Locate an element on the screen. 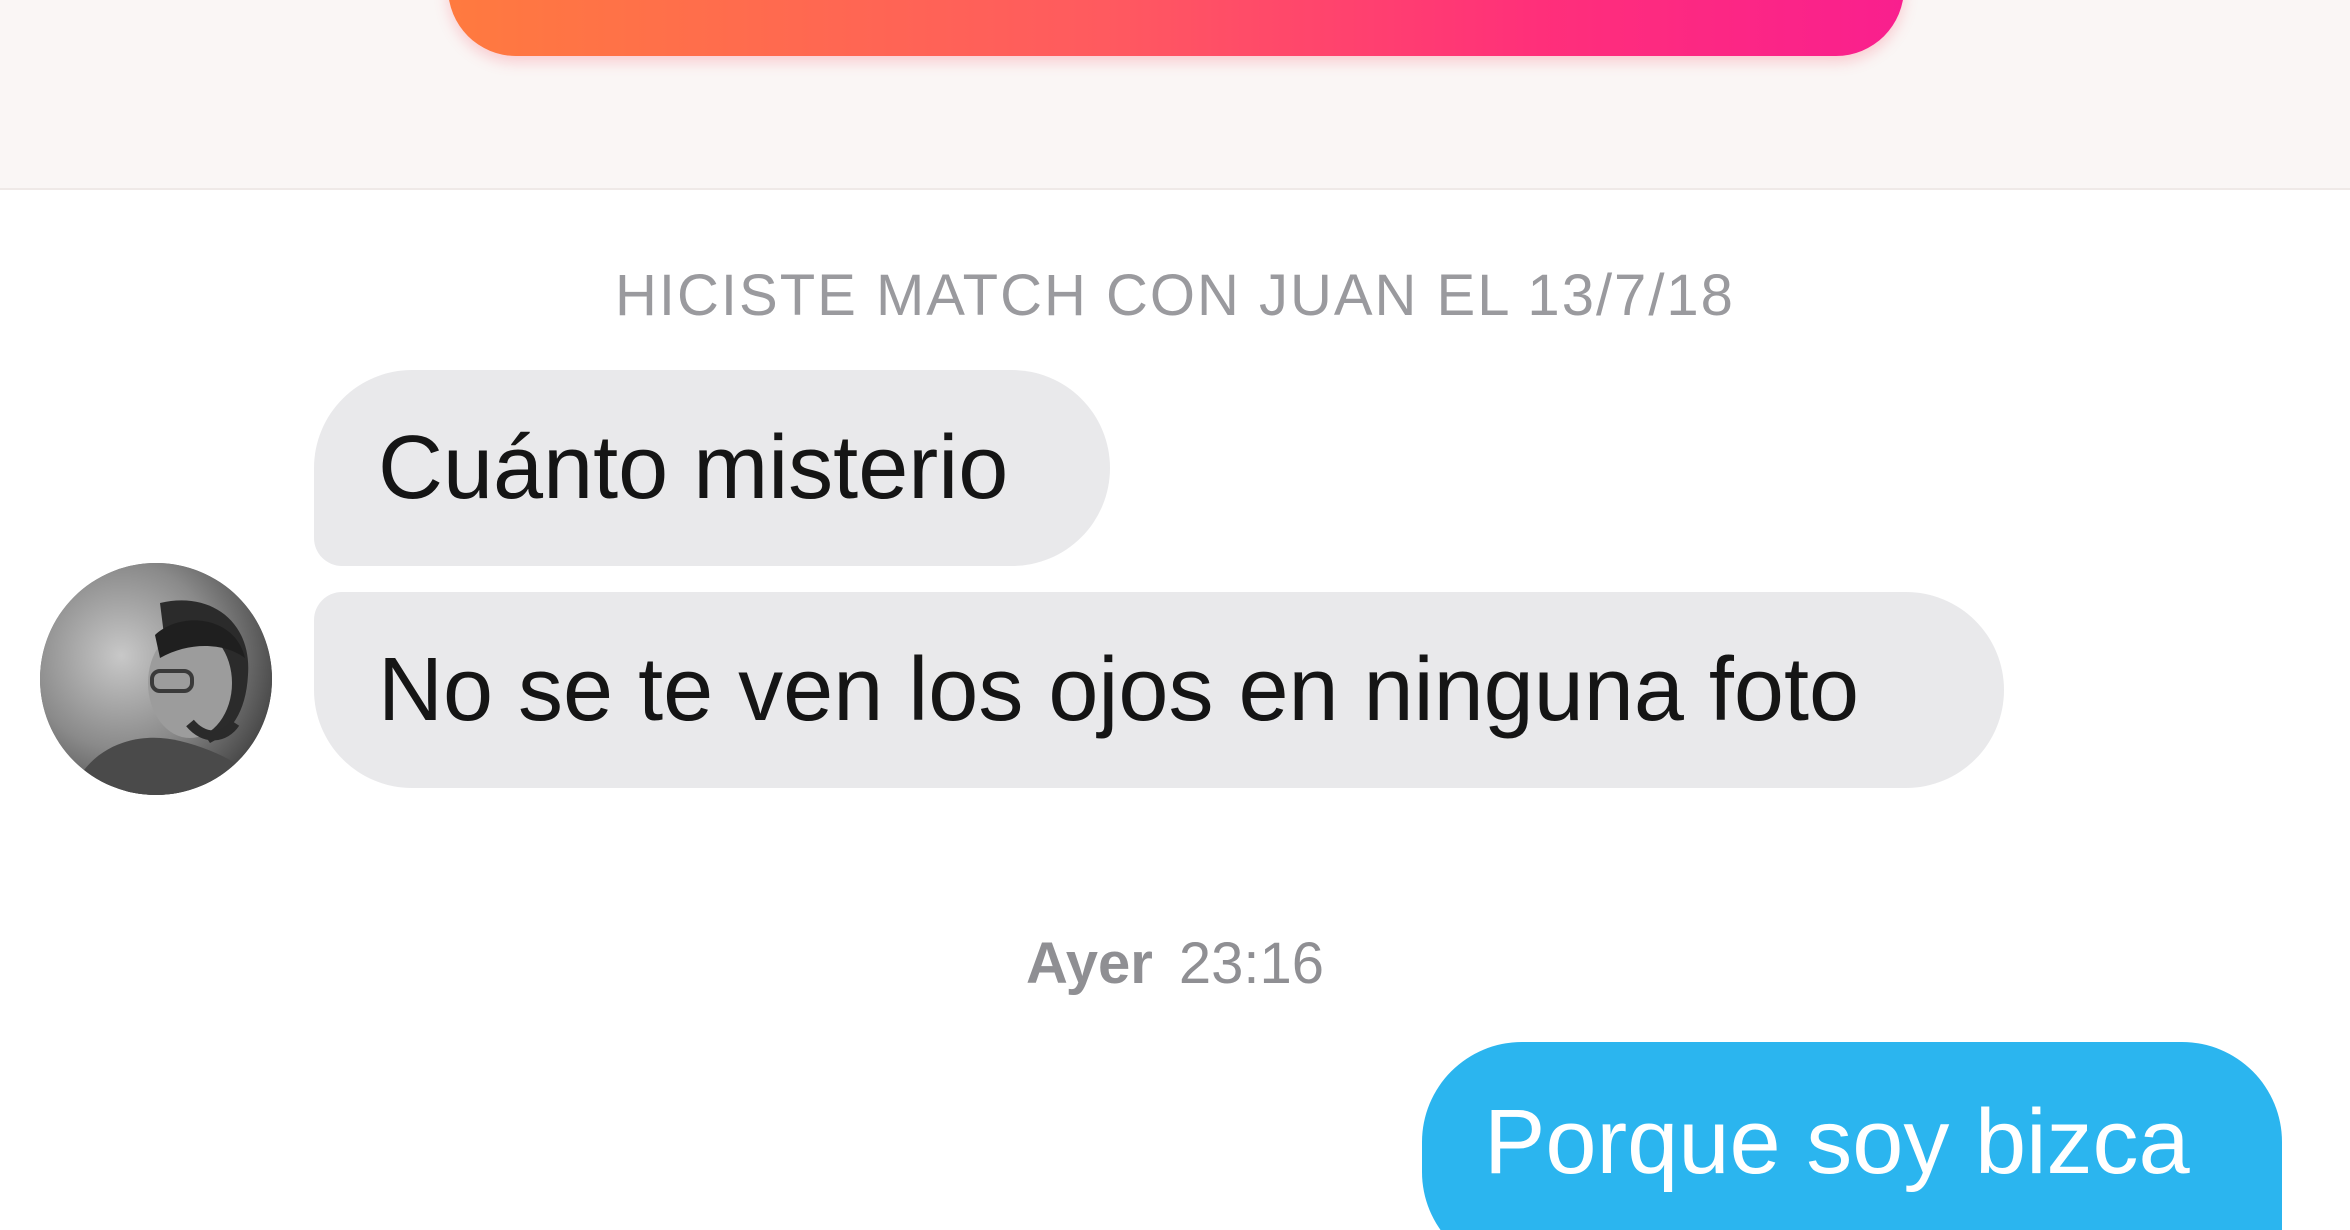 The height and width of the screenshot is (1230, 2350). avatar is located at coordinates (156, 679).